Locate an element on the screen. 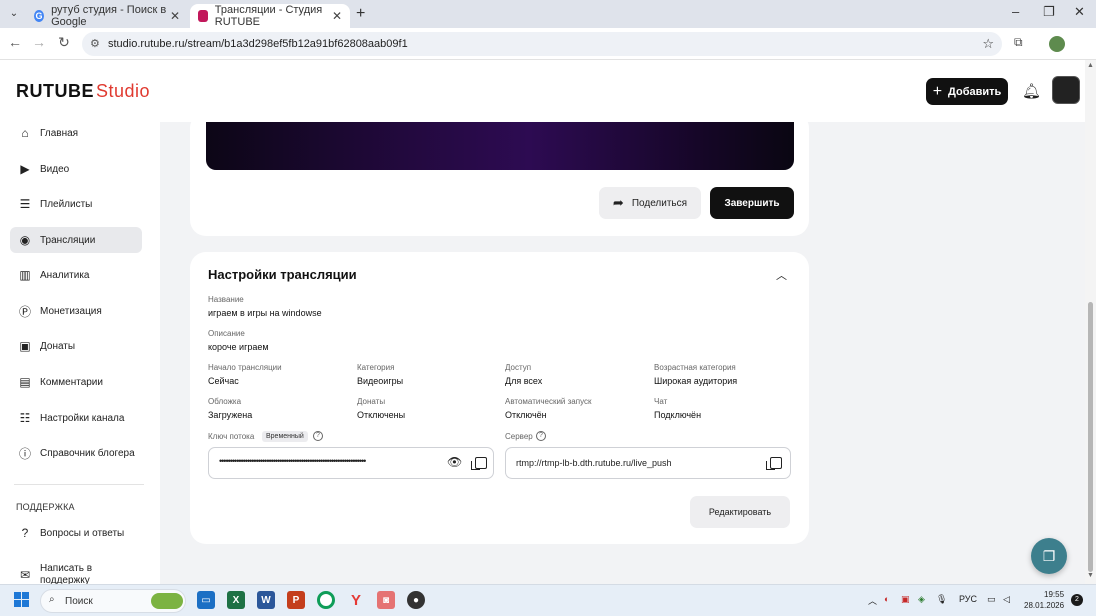  tab-list-icon: ⌄ is located at coordinates (14, 14).